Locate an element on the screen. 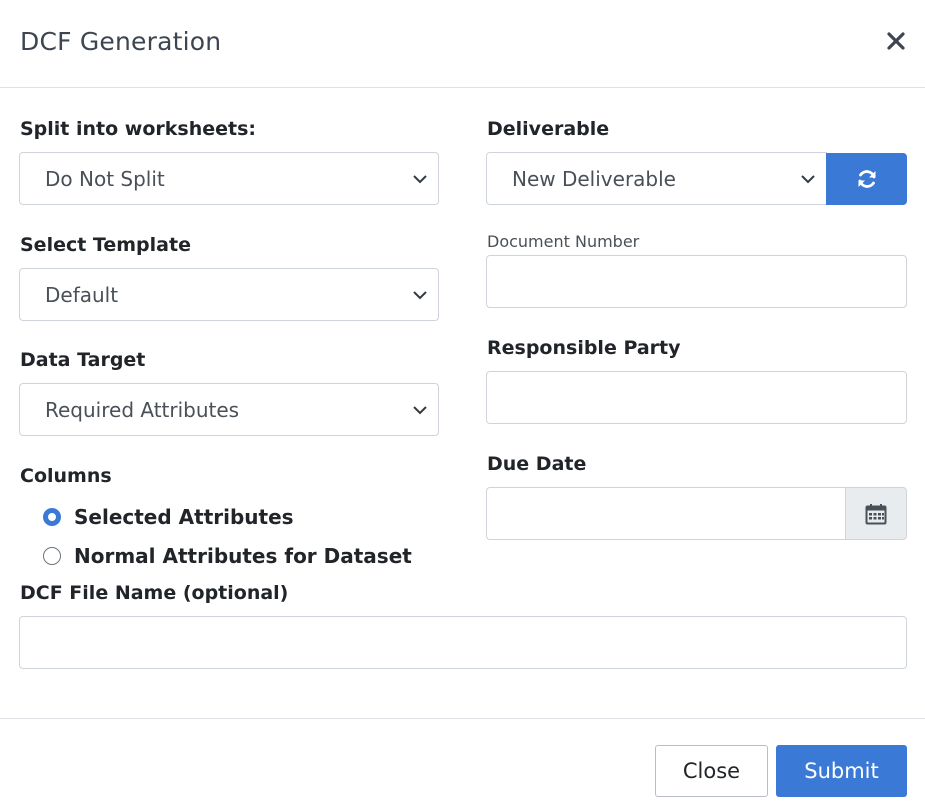  select-template-value: Default is located at coordinates (82, 294).